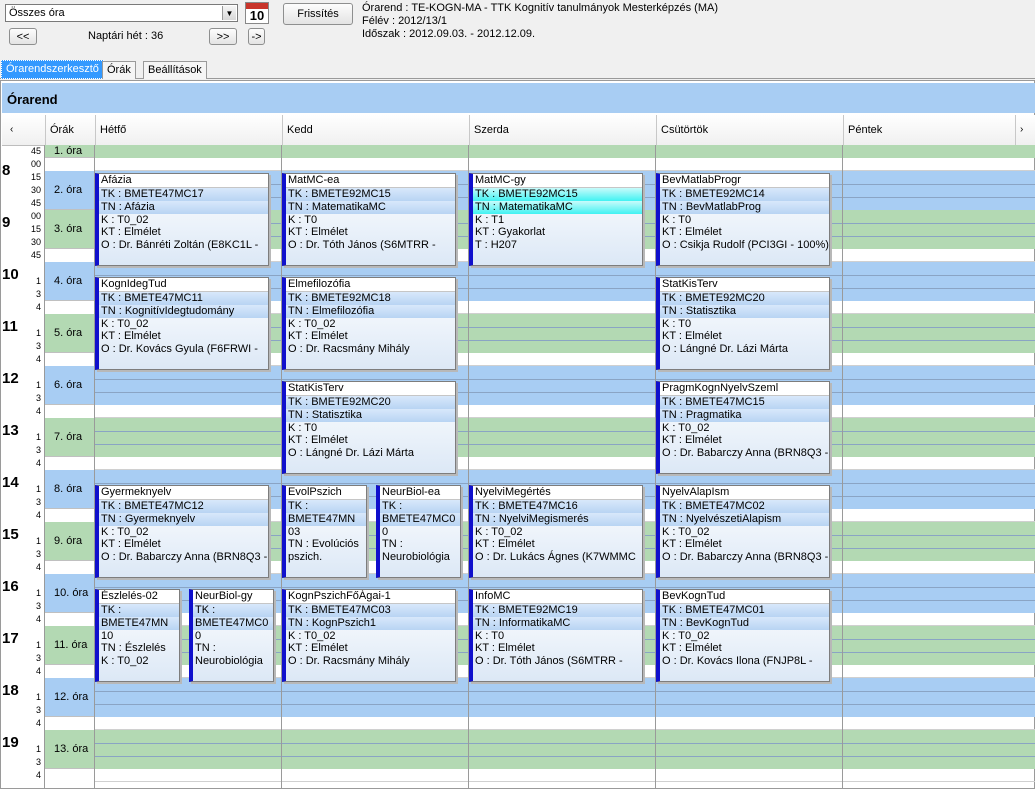 This screenshot has width=1035, height=789. Describe the element at coordinates (24, 130) in the screenshot. I see `scroll-left-button: ‹` at that location.